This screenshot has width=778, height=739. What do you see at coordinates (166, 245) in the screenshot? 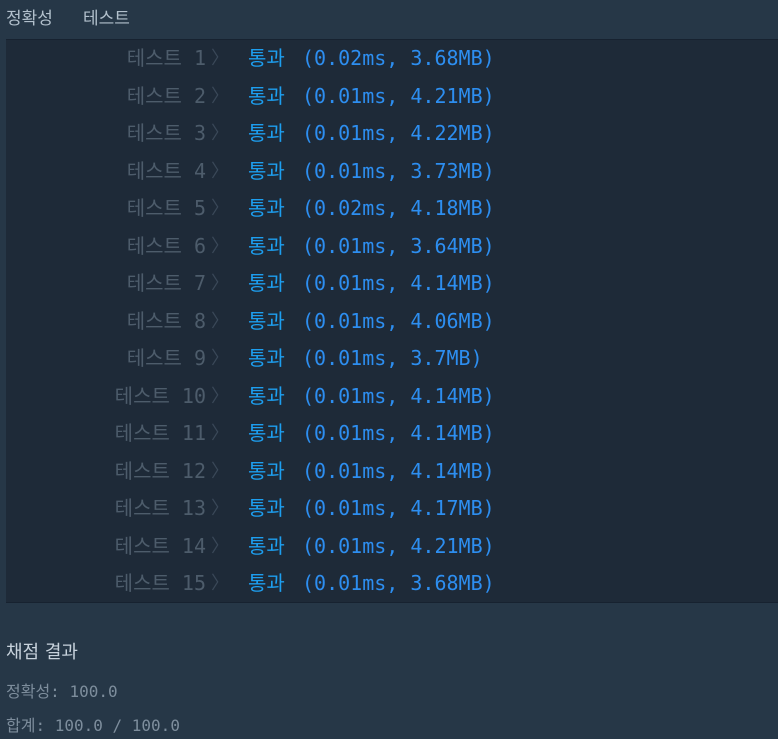
I see `test-label: 테스트 6` at bounding box center [166, 245].